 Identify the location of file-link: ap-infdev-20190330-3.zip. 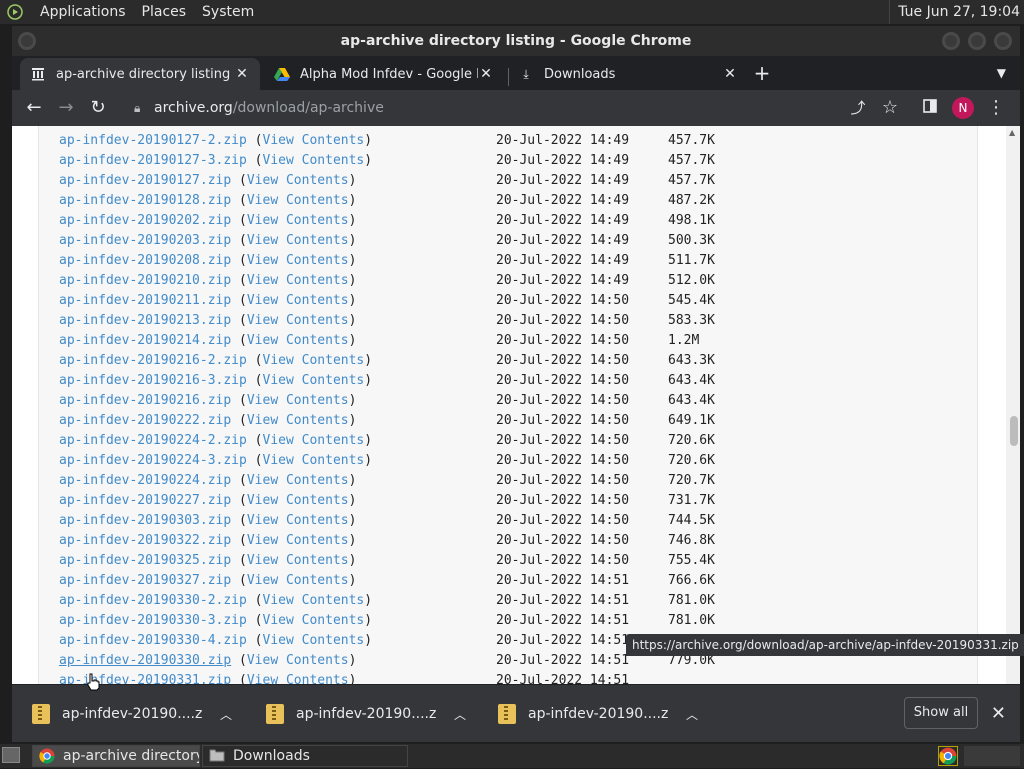
(153, 620).